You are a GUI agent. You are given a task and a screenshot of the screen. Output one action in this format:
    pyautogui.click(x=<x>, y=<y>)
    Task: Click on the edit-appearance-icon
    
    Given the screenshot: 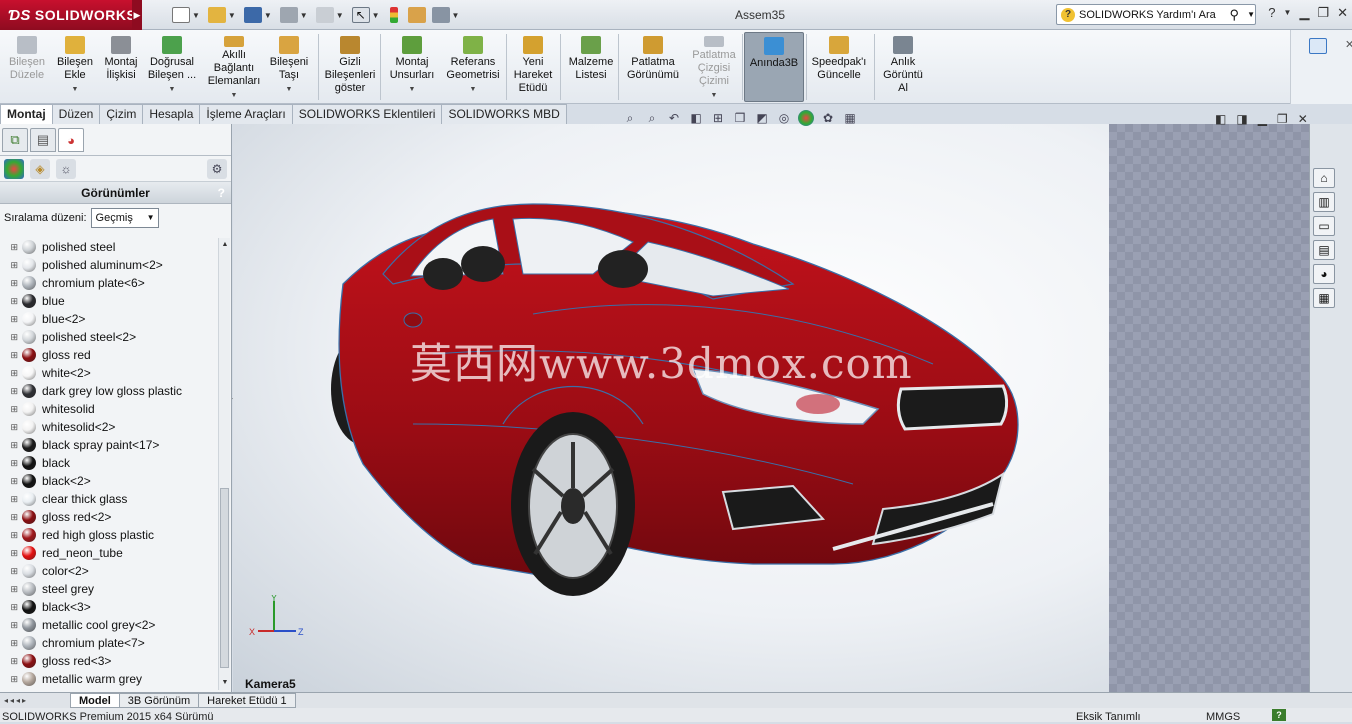 What is the action you would take?
    pyautogui.click(x=806, y=118)
    